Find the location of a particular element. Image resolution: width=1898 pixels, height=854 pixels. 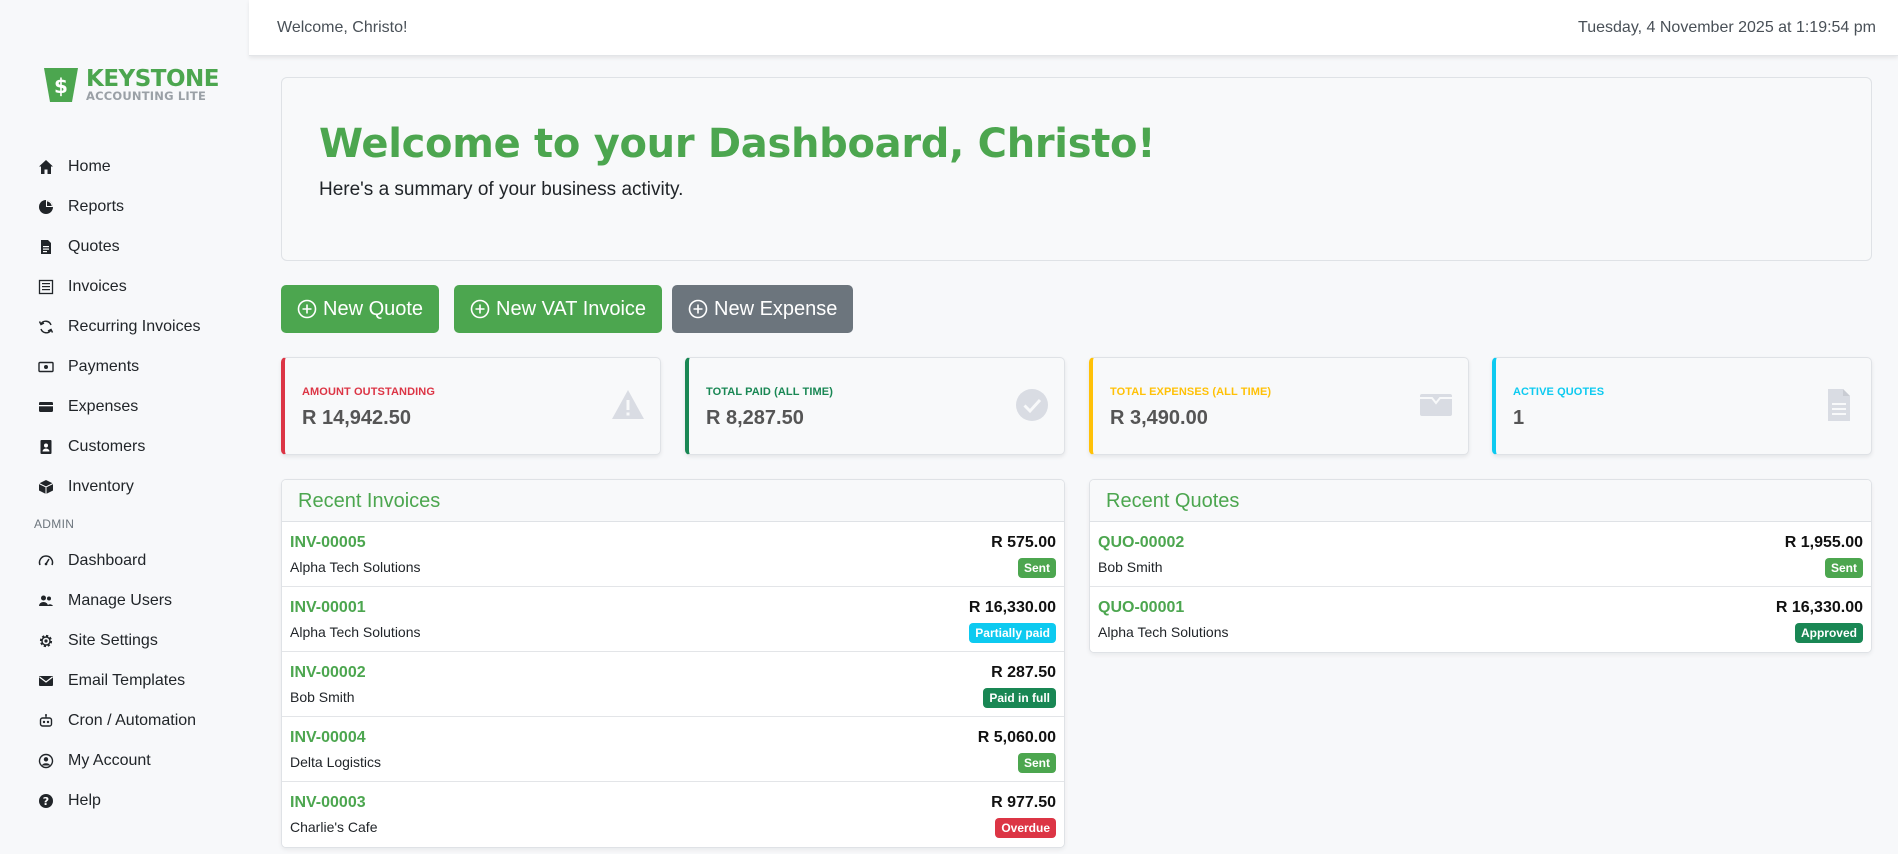

contact-card-icon is located at coordinates (46, 447).